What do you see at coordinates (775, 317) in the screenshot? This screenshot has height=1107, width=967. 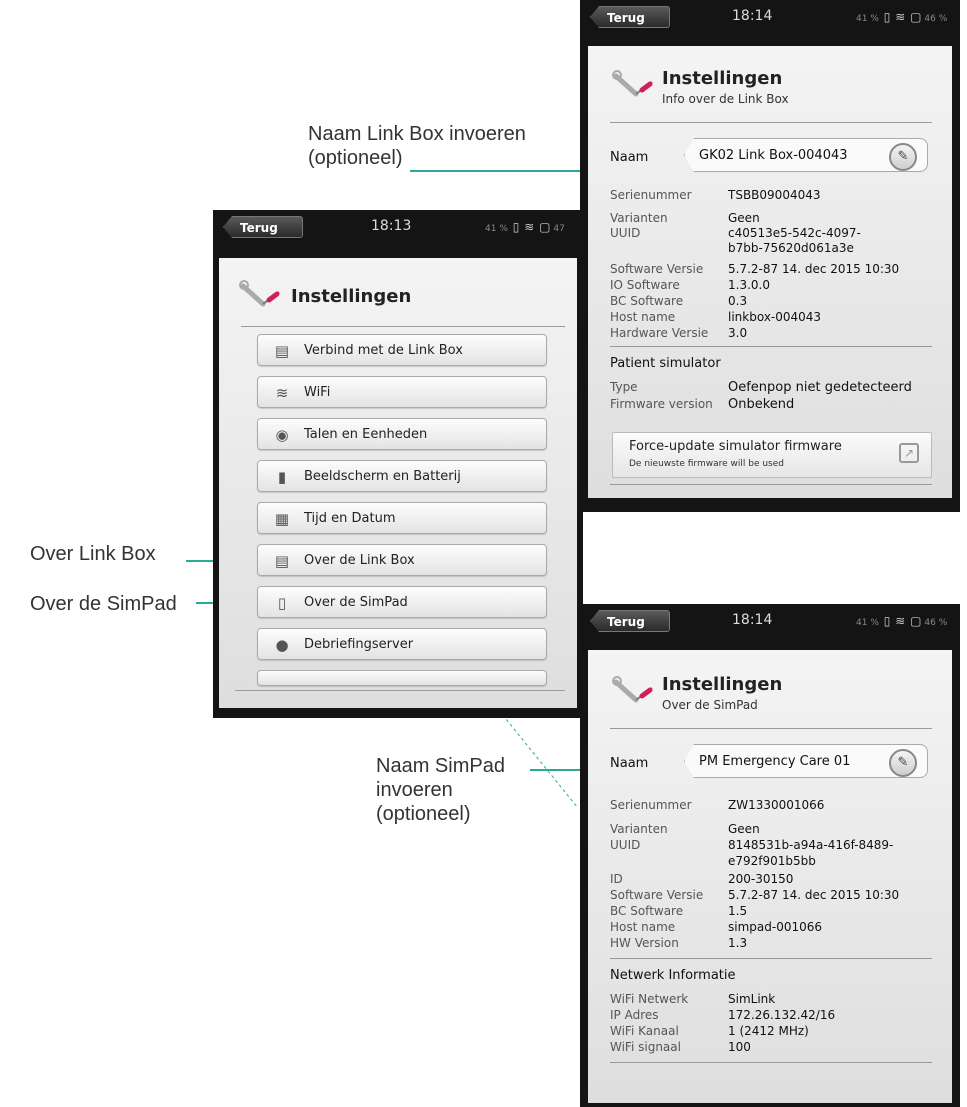 I see `row-value: linkbox-004043` at bounding box center [775, 317].